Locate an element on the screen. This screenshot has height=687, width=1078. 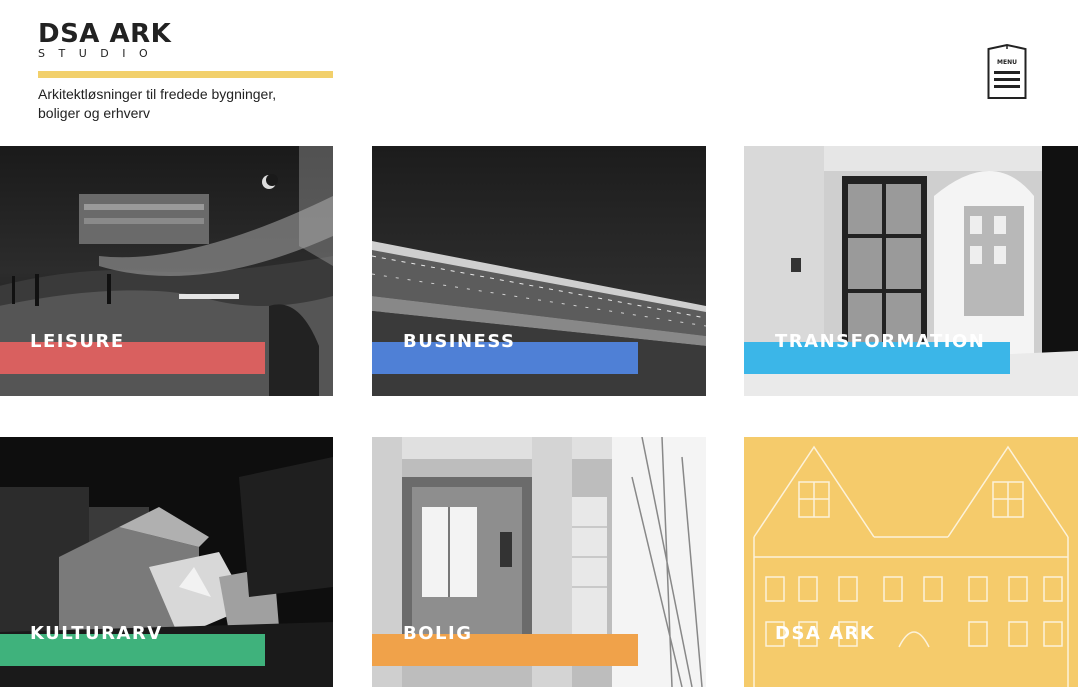
tile-label: BOLIG is located at coordinates (438, 633).